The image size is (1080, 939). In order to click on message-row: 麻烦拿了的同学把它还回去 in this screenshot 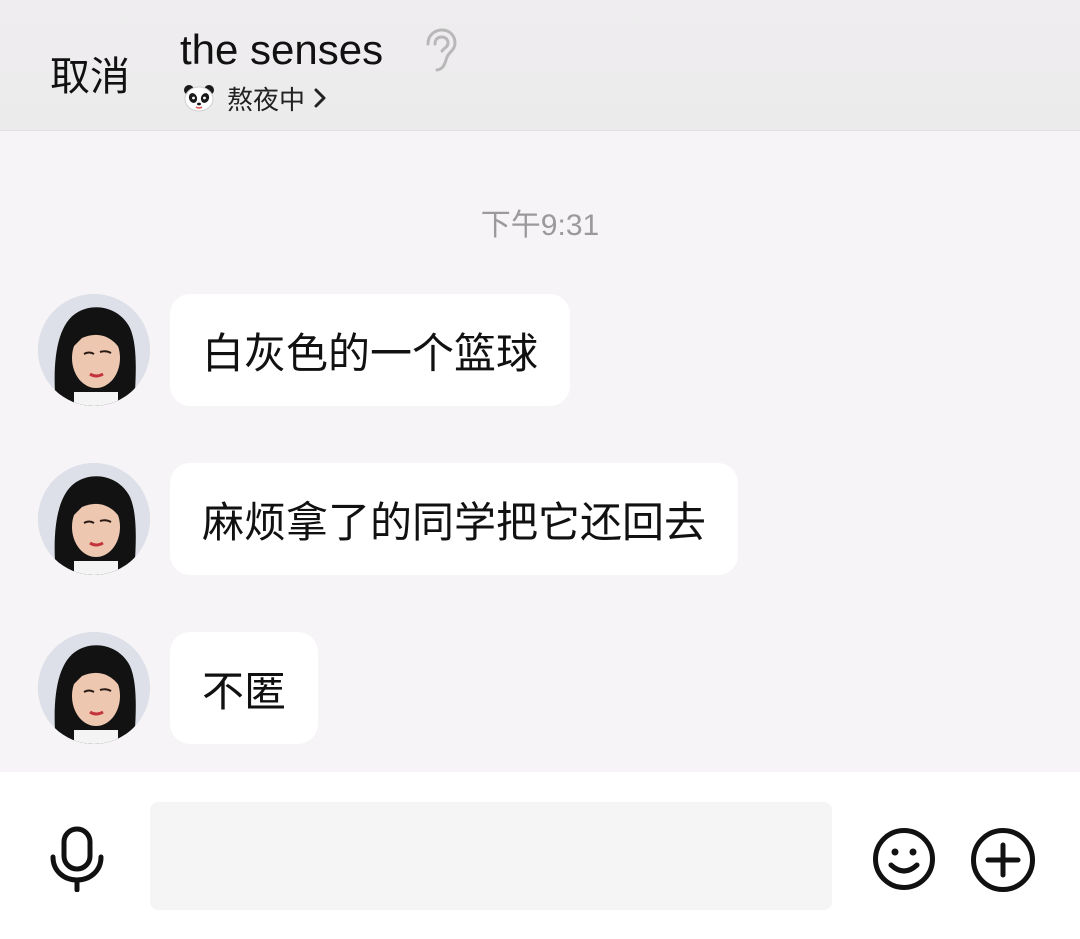, I will do `click(388, 519)`.